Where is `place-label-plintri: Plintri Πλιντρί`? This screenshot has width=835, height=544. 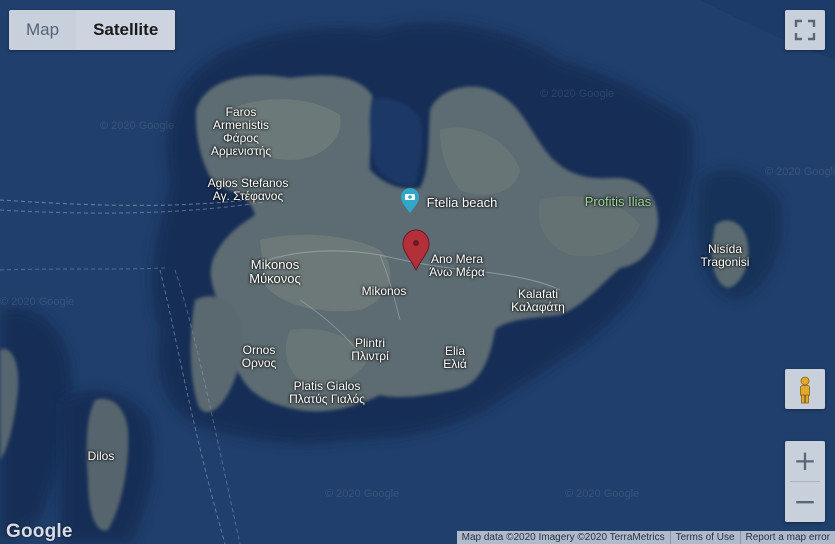 place-label-plintri: Plintri Πλιντρί is located at coordinates (370, 350).